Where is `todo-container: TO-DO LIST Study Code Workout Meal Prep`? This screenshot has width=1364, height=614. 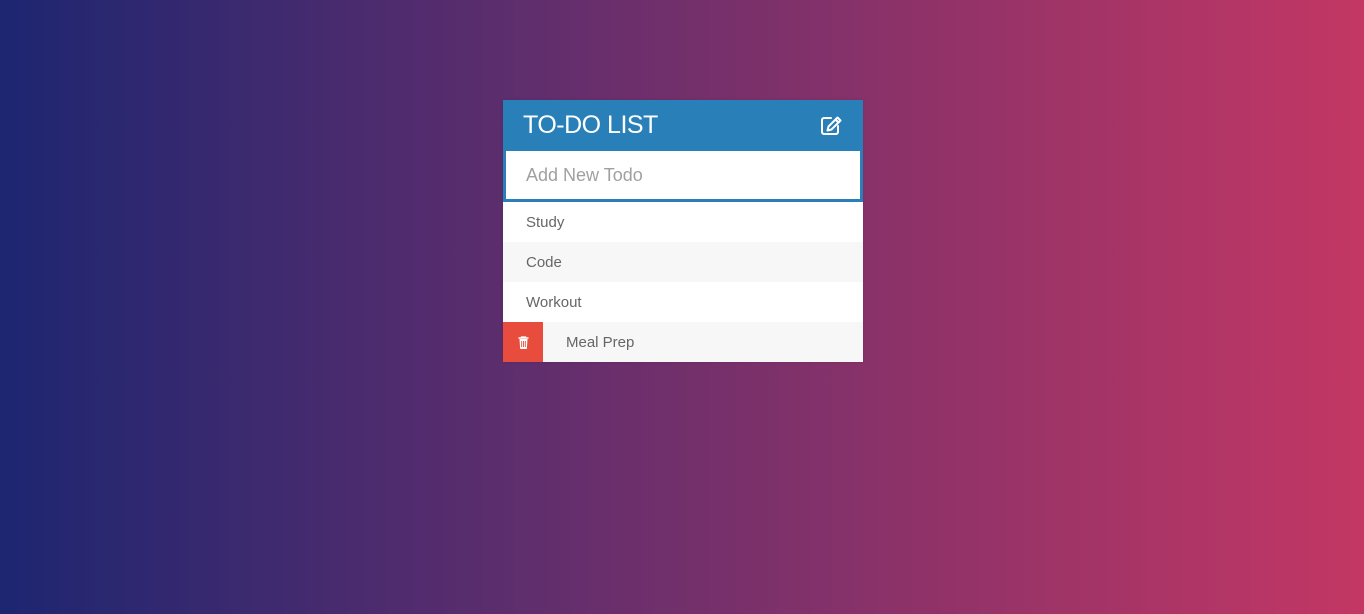 todo-container: TO-DO LIST Study Code Workout Meal Prep is located at coordinates (683, 231).